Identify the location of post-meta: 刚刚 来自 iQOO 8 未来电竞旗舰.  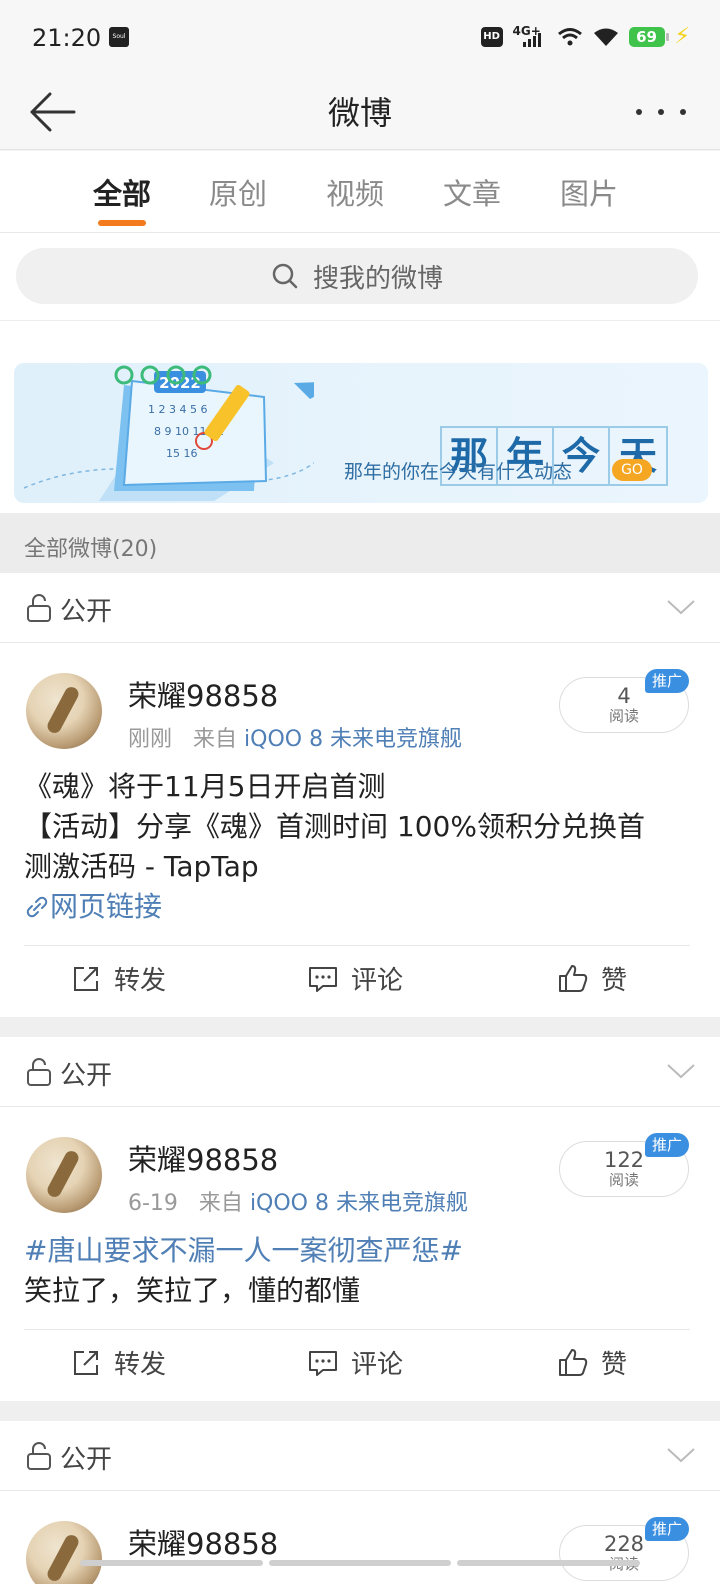
(295, 737).